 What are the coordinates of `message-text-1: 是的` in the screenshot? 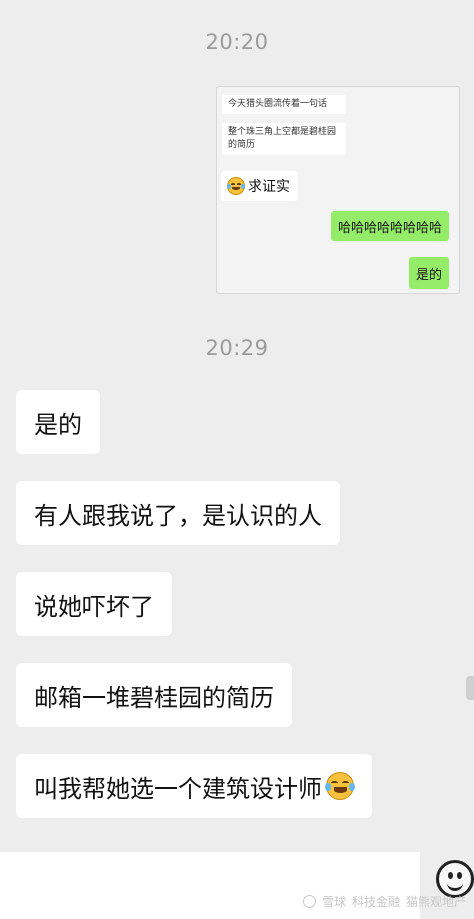 It's located at (58, 424).